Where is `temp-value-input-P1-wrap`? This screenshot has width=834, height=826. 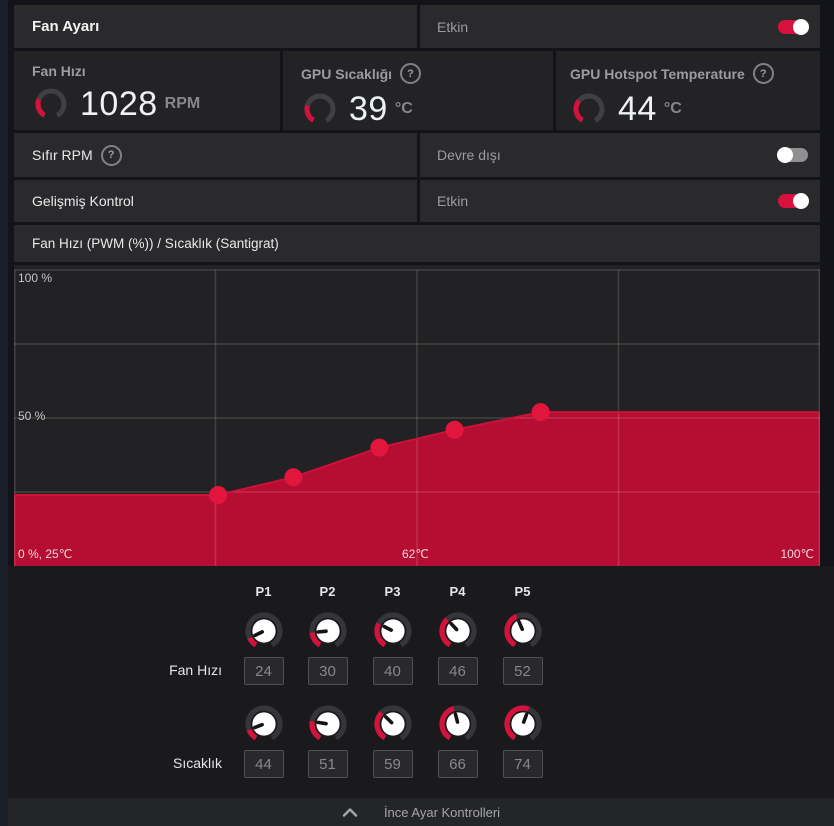
temp-value-input-P1-wrap is located at coordinates (263, 764).